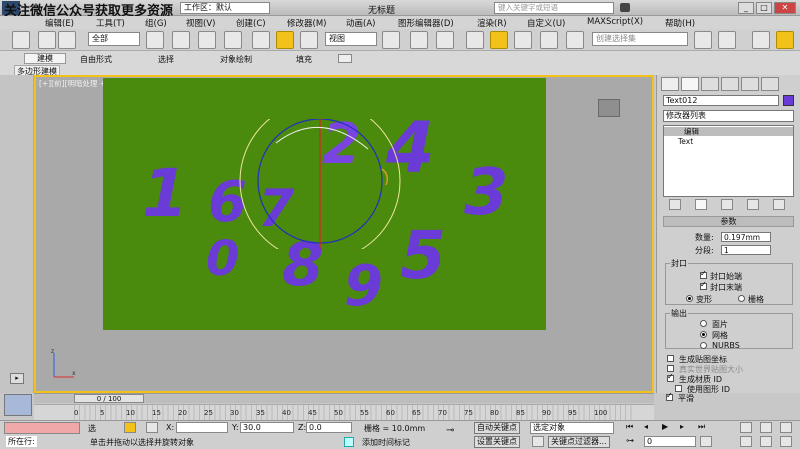  I want to click on ribbon-tab-selection: 选择, so click(166, 59).